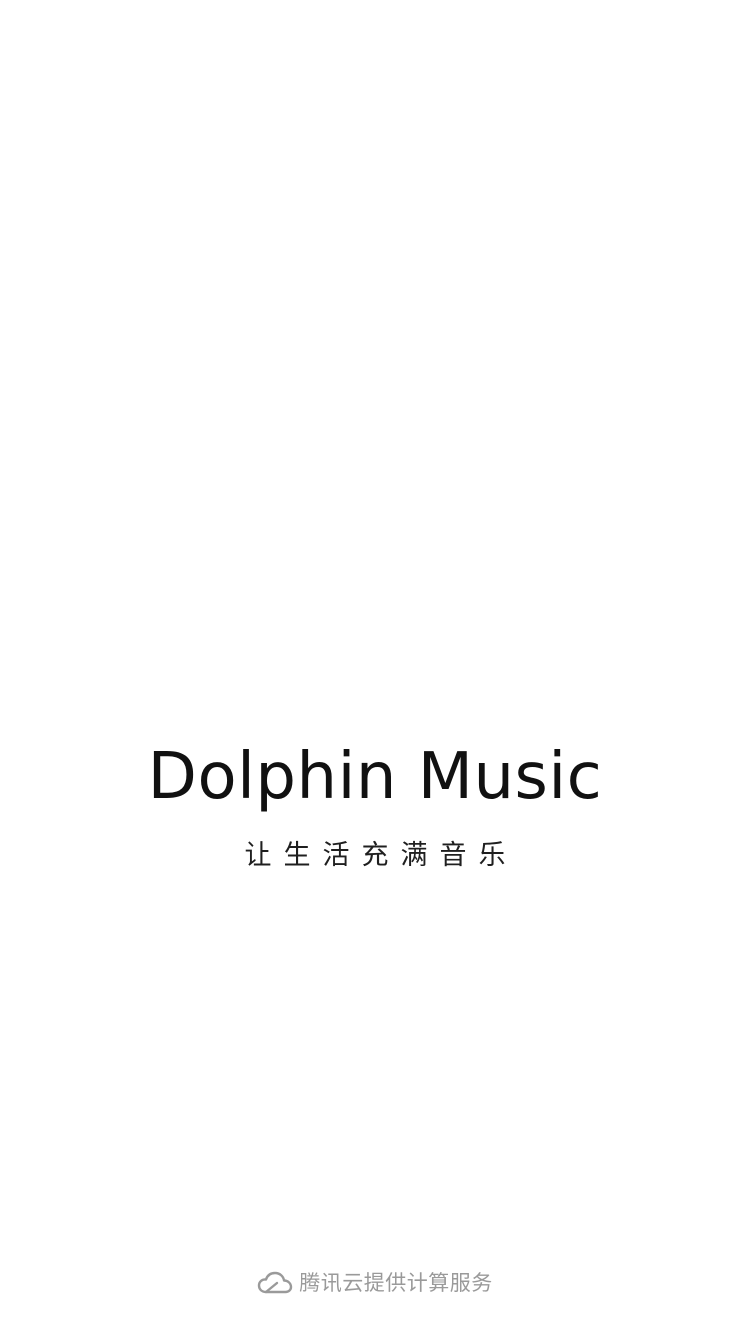 This screenshot has height=1334, width=750. What do you see at coordinates (375, 777) in the screenshot?
I see `app-title: Dolphin Music` at bounding box center [375, 777].